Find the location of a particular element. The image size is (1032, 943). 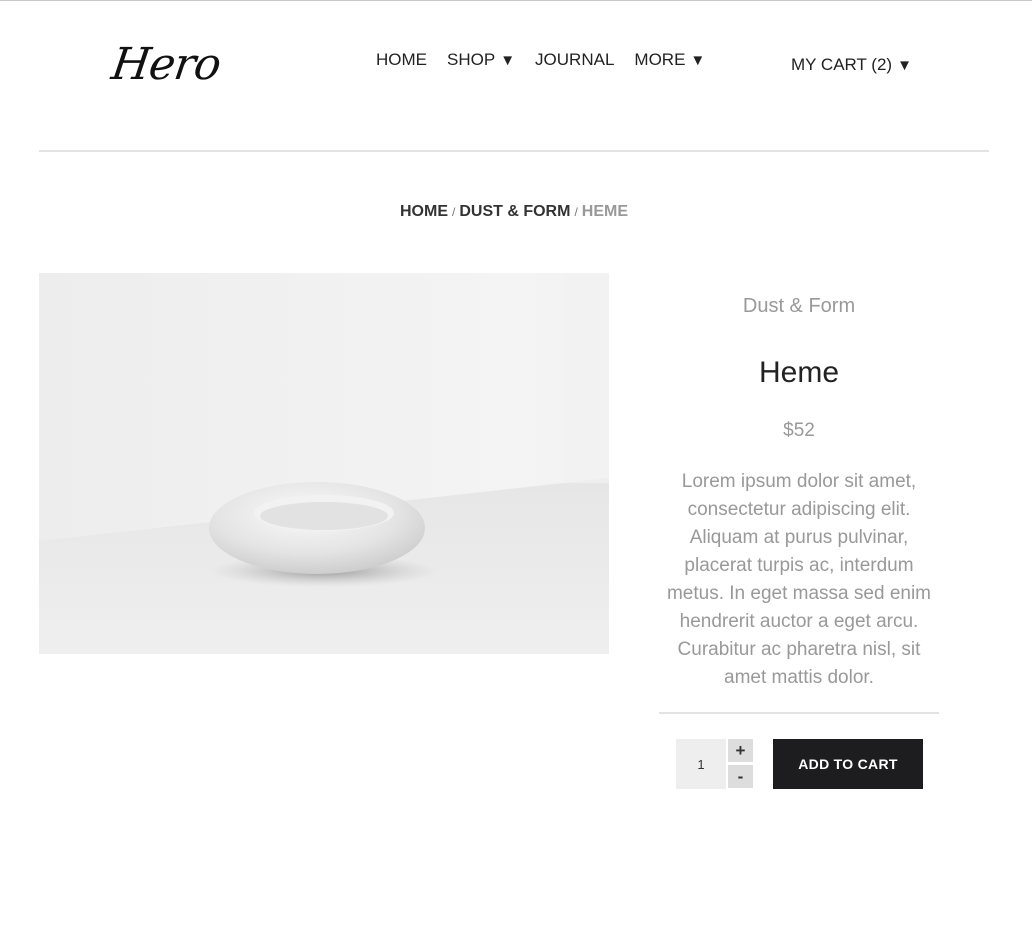

nav-item-label: MORE is located at coordinates (660, 59).